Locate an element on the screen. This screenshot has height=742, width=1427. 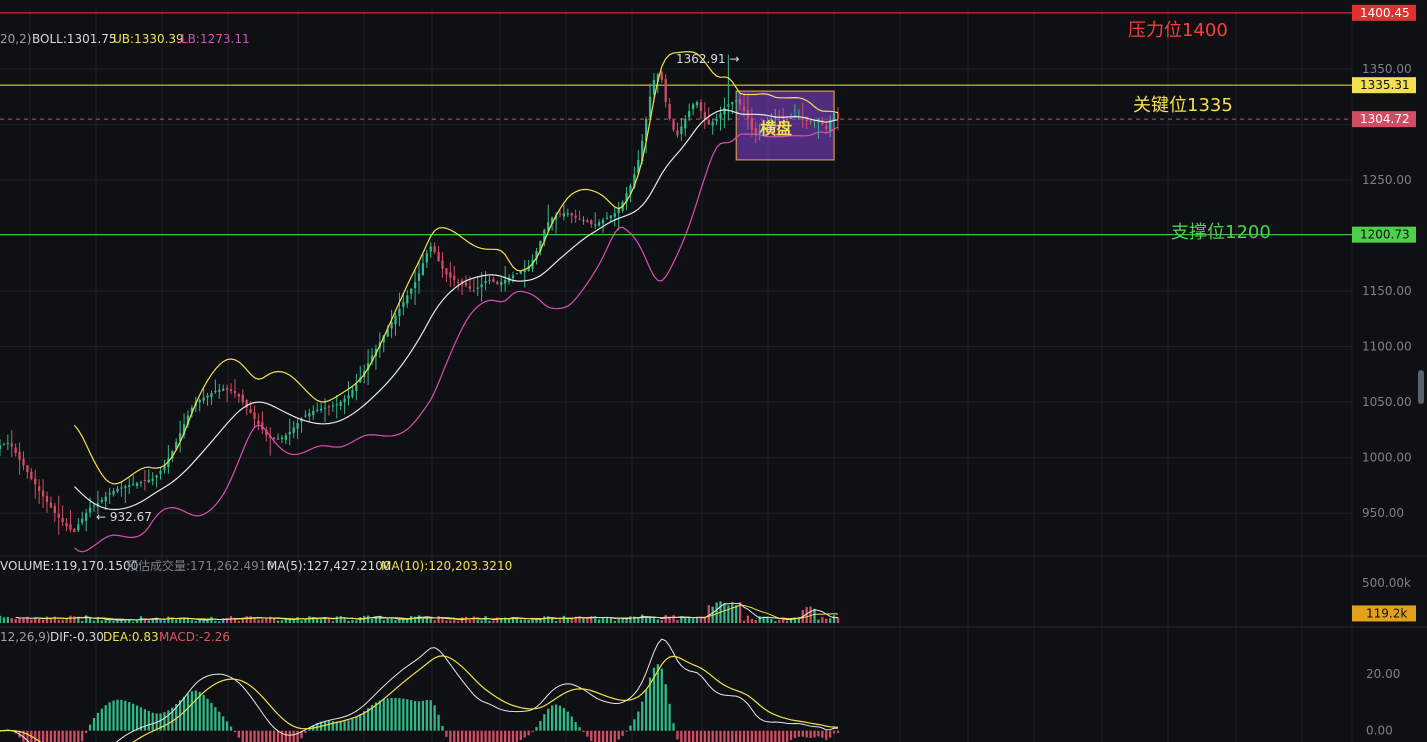
resistance-price-tag-label: 1400.45 is located at coordinates (1385, 13).